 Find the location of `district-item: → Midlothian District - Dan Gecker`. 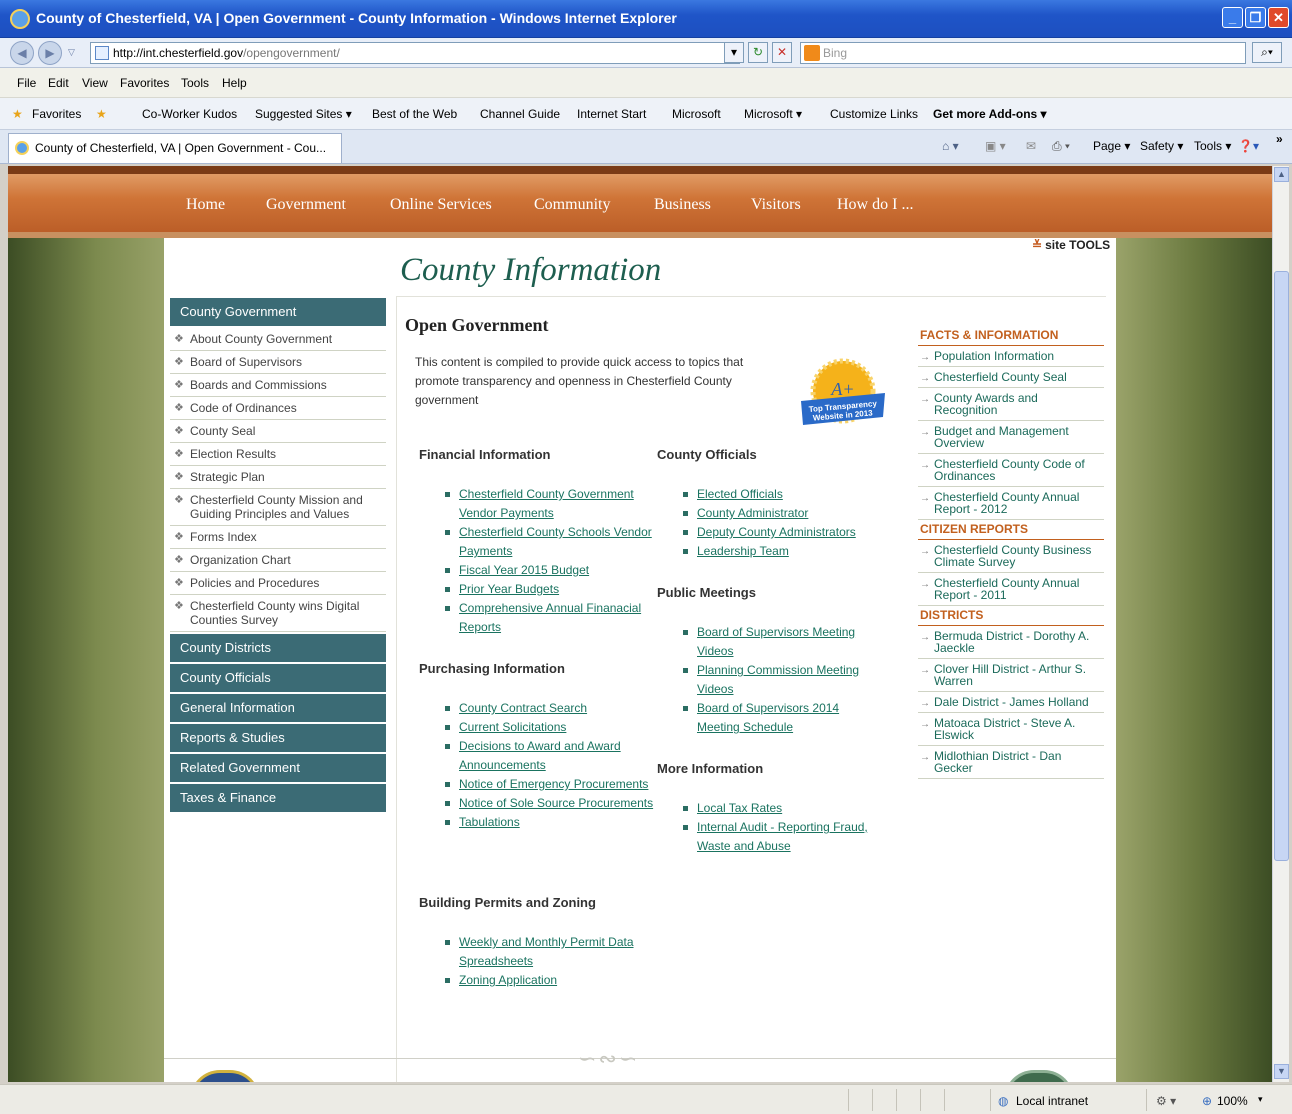

district-item: → Midlothian District - Dan Gecker is located at coordinates (1011, 762).